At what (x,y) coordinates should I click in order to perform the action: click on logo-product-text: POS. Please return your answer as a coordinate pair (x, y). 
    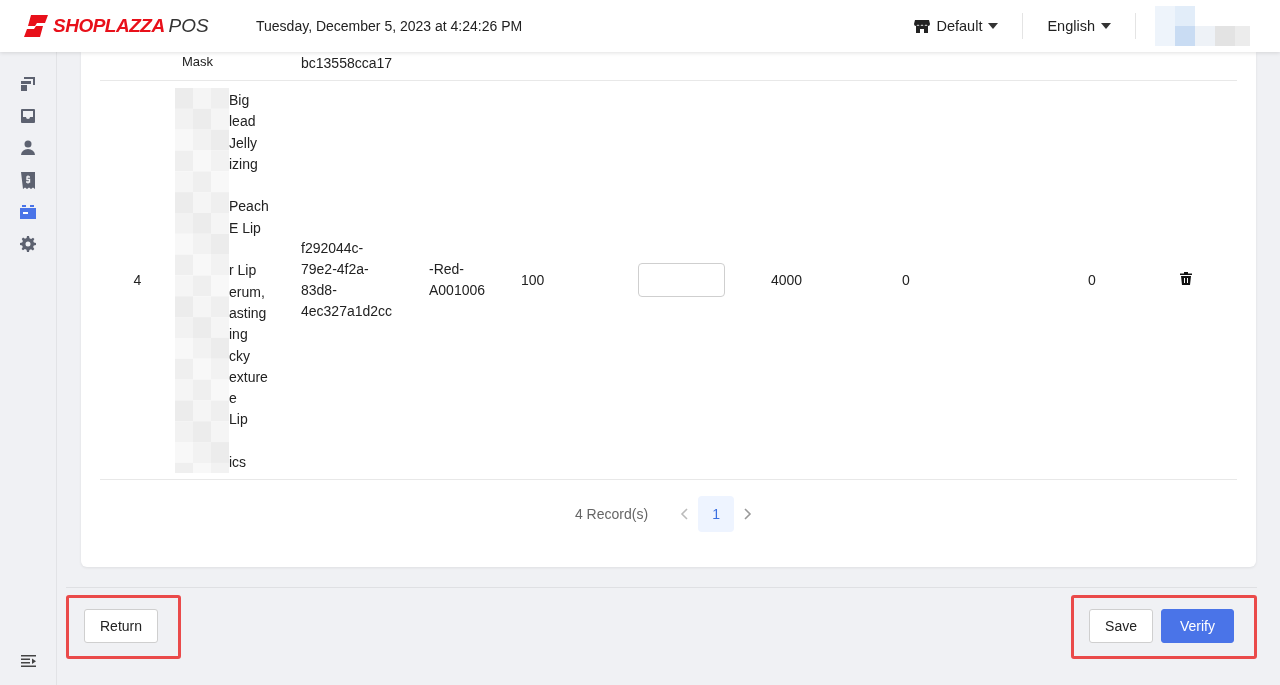
    Looking at the image, I should click on (188, 26).